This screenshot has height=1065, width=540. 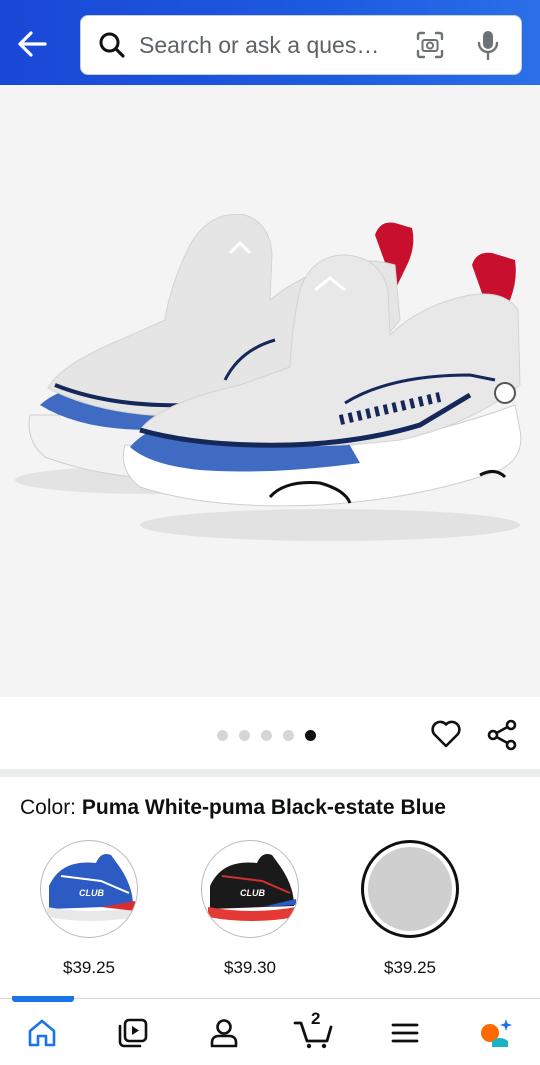 I want to click on carousel-dot-active, so click(x=310, y=735).